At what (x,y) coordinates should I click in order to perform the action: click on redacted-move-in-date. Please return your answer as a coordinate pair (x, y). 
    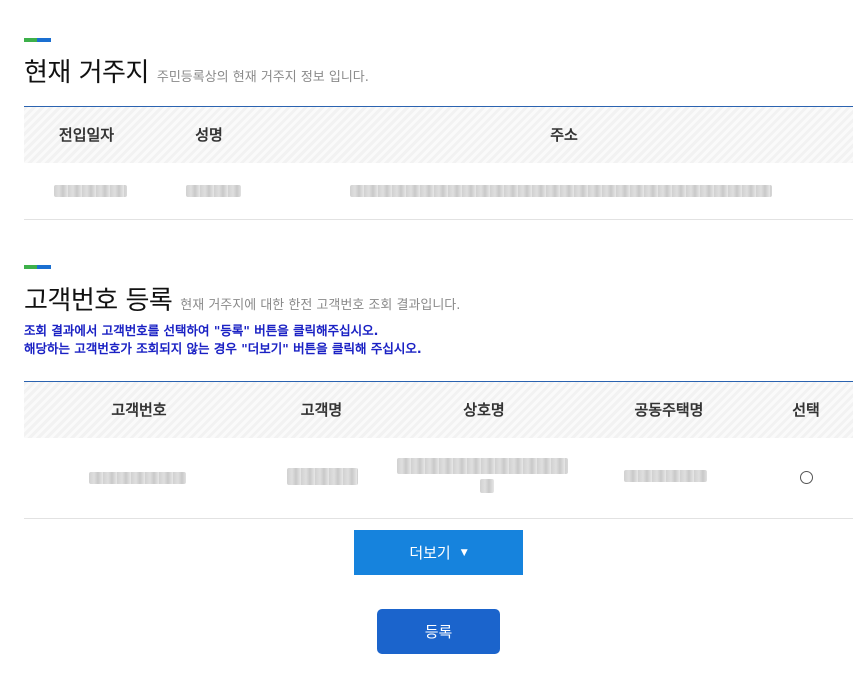
    Looking at the image, I should click on (90, 191).